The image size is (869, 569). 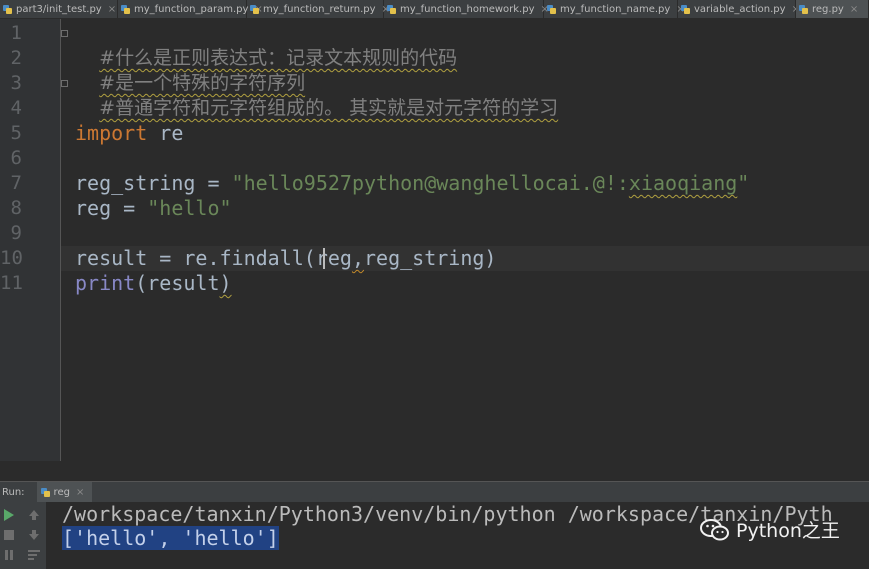 I want to click on code-token: reg =, so click(x=111, y=208).